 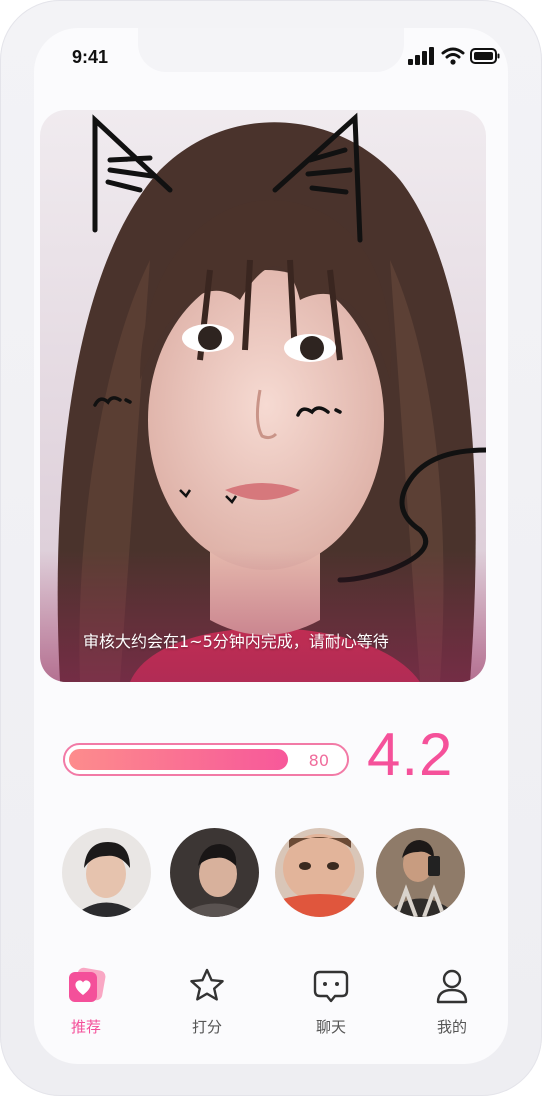 I want to click on nav-label: 推荐, so click(x=85, y=1027).